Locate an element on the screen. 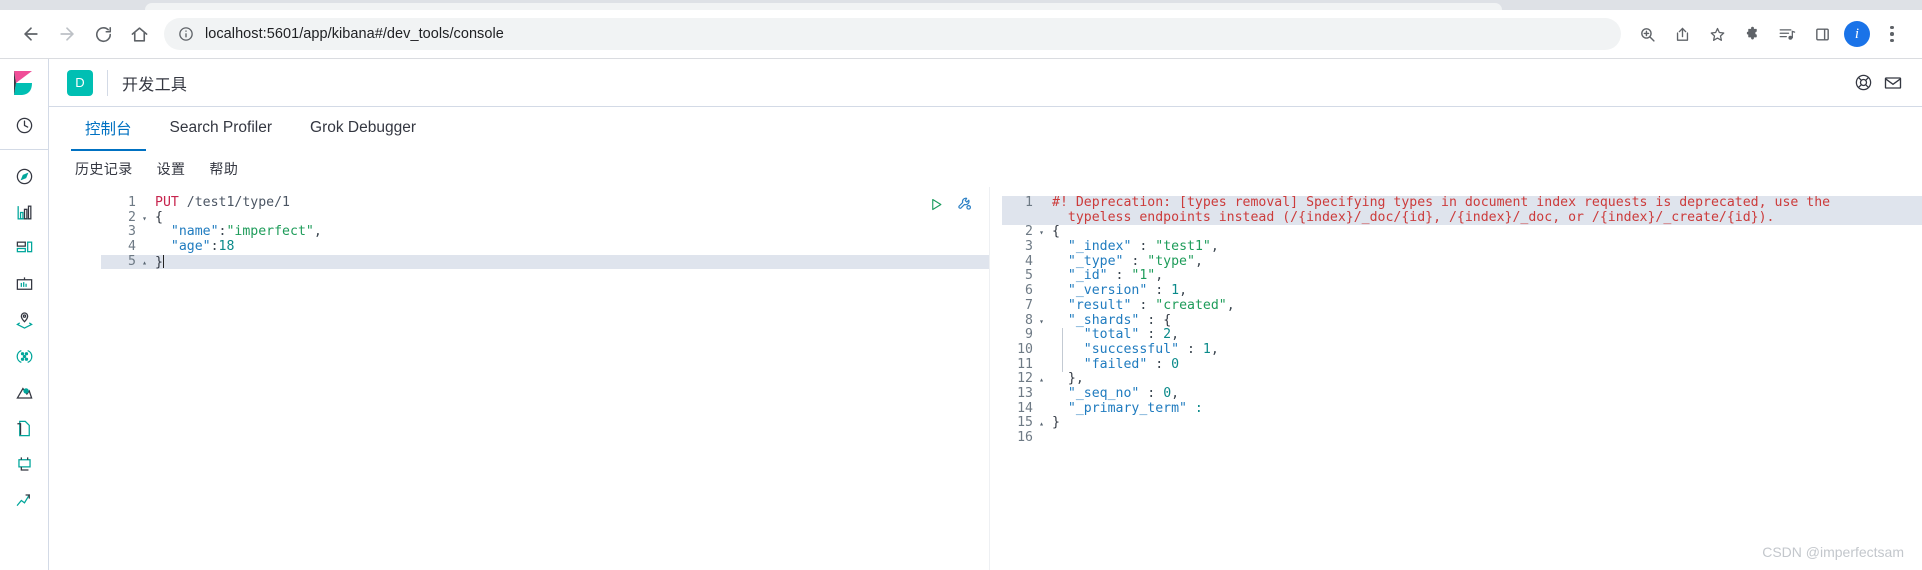 Image resolution: width=1922 pixels, height=570 pixels. code-token: PUT is located at coordinates (167, 202).